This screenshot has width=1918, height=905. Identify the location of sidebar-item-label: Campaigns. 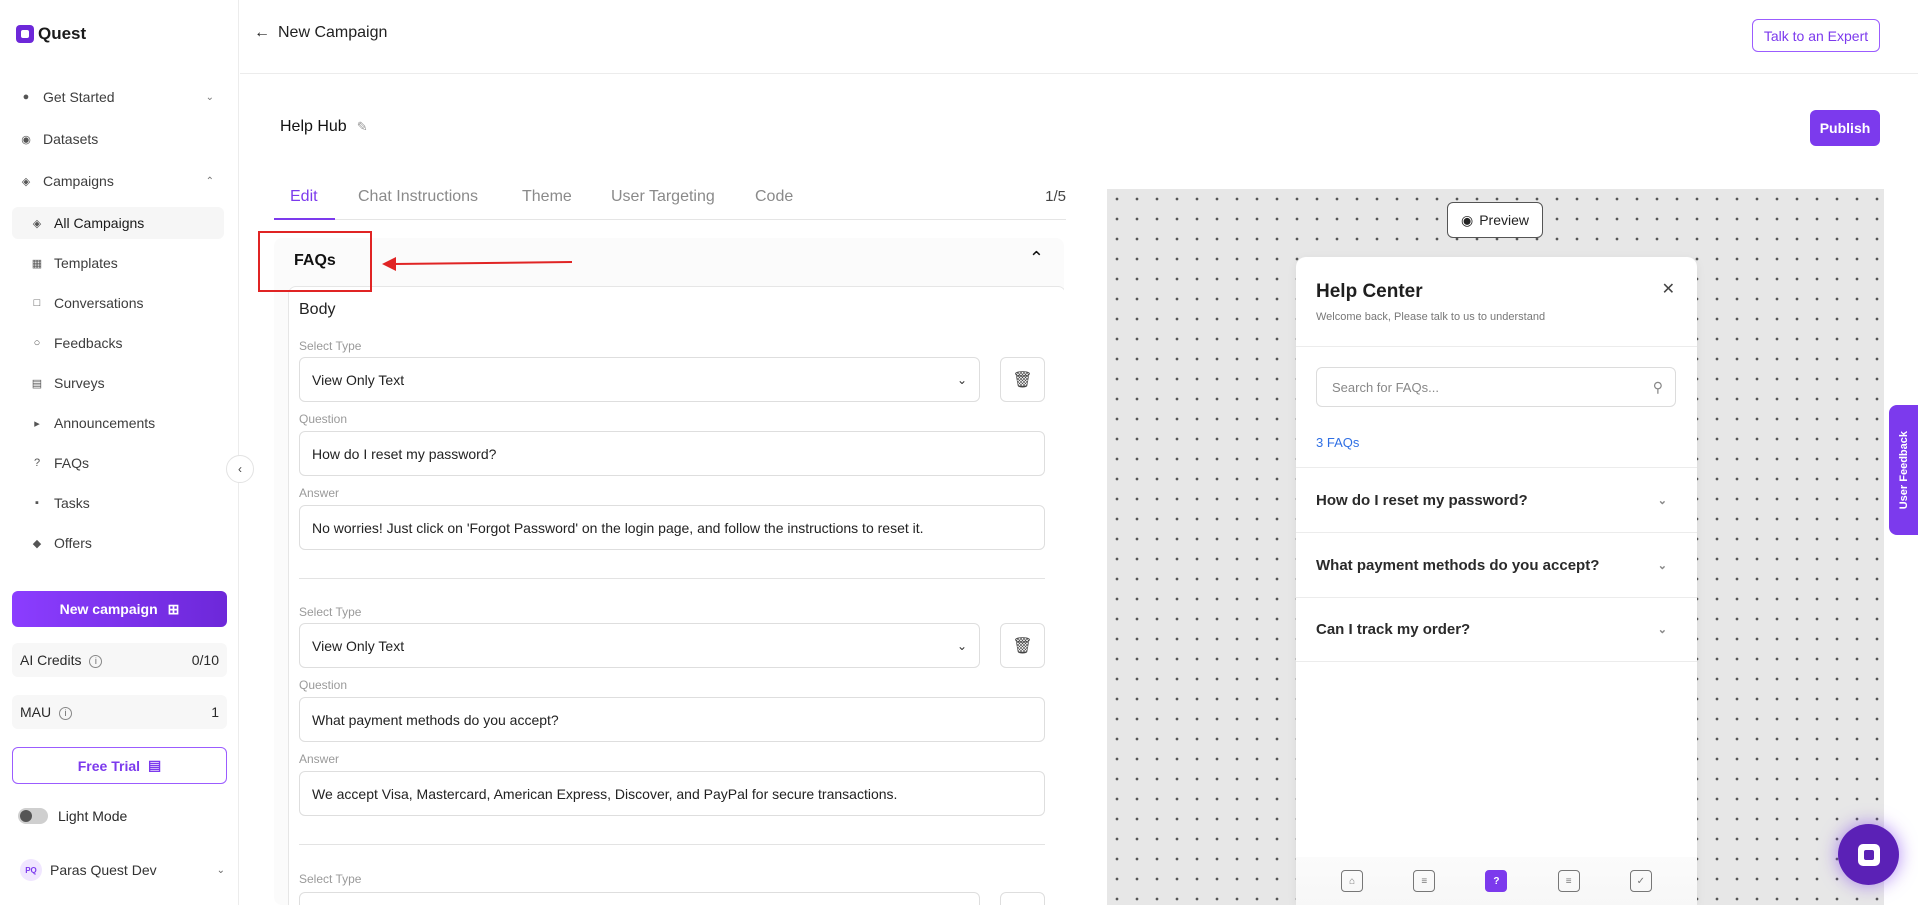
(78, 181).